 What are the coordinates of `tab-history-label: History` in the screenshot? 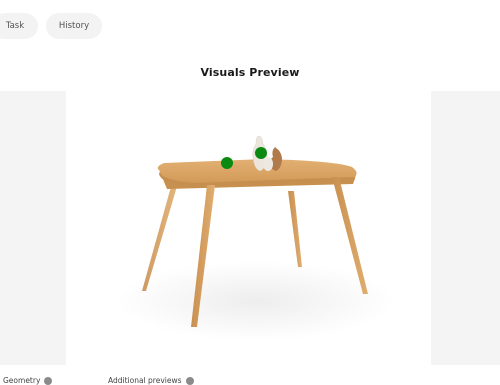 It's located at (74, 26).